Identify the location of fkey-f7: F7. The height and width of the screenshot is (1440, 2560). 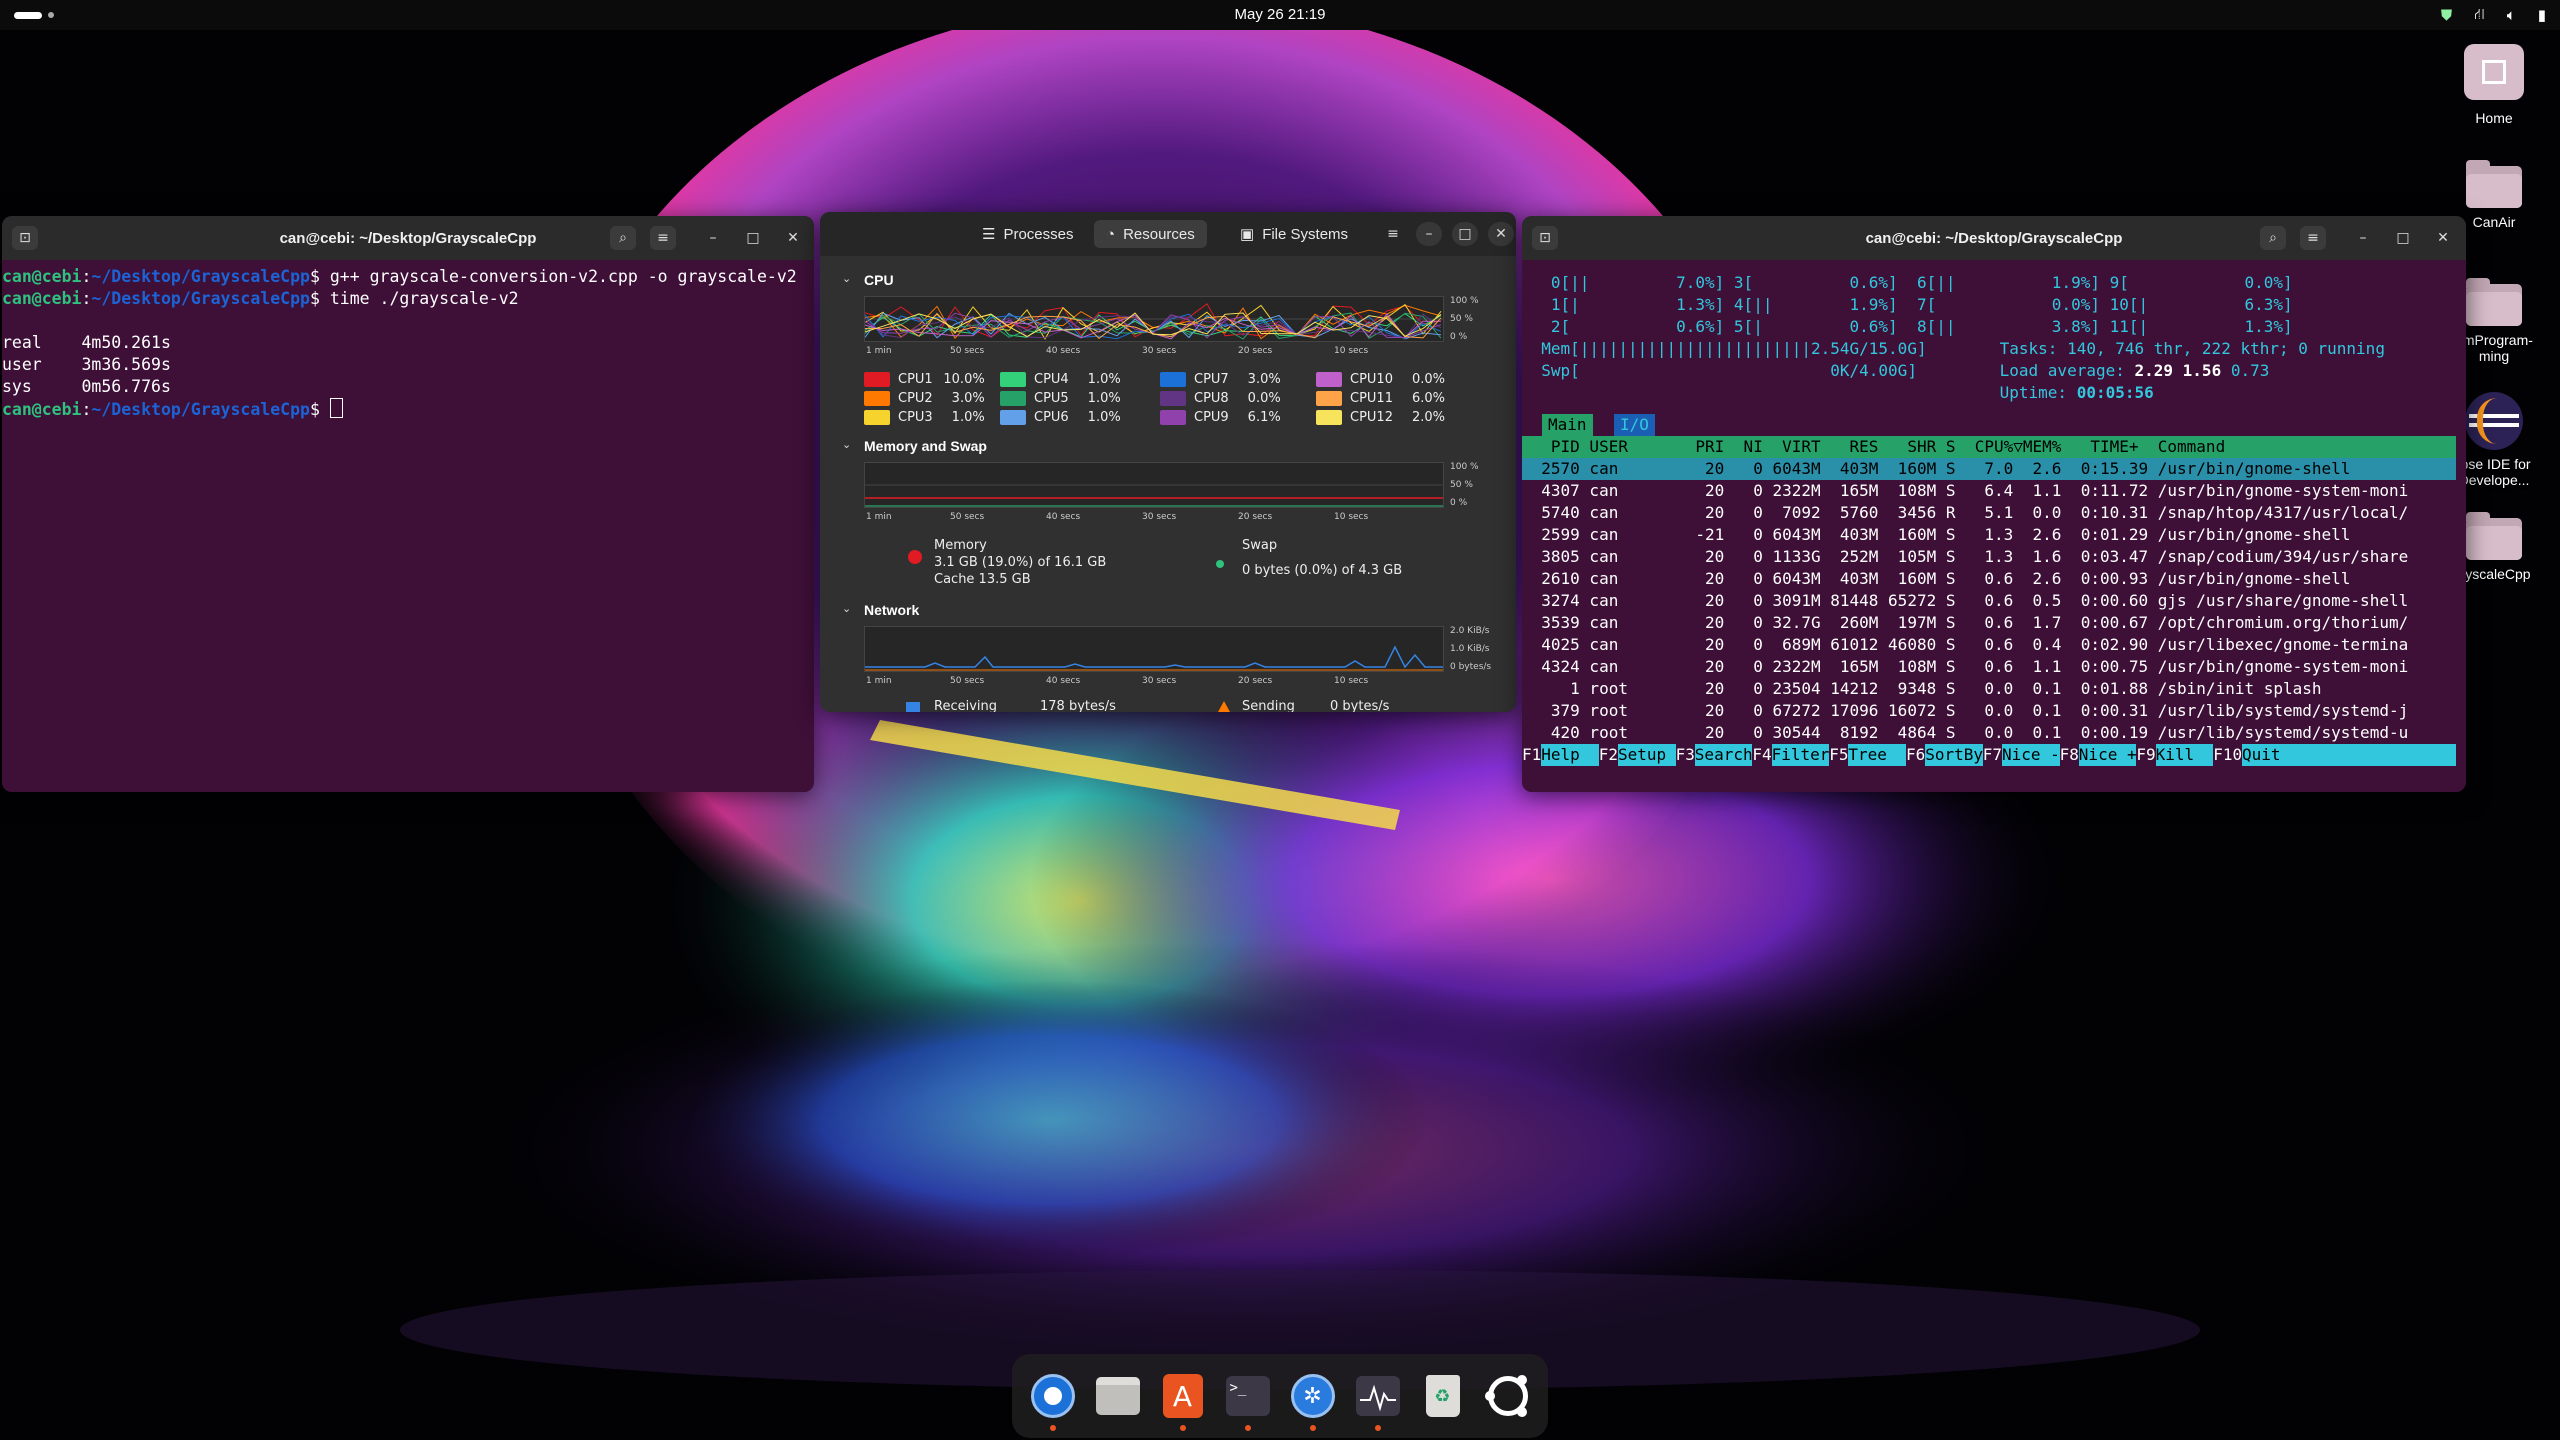
(1992, 755).